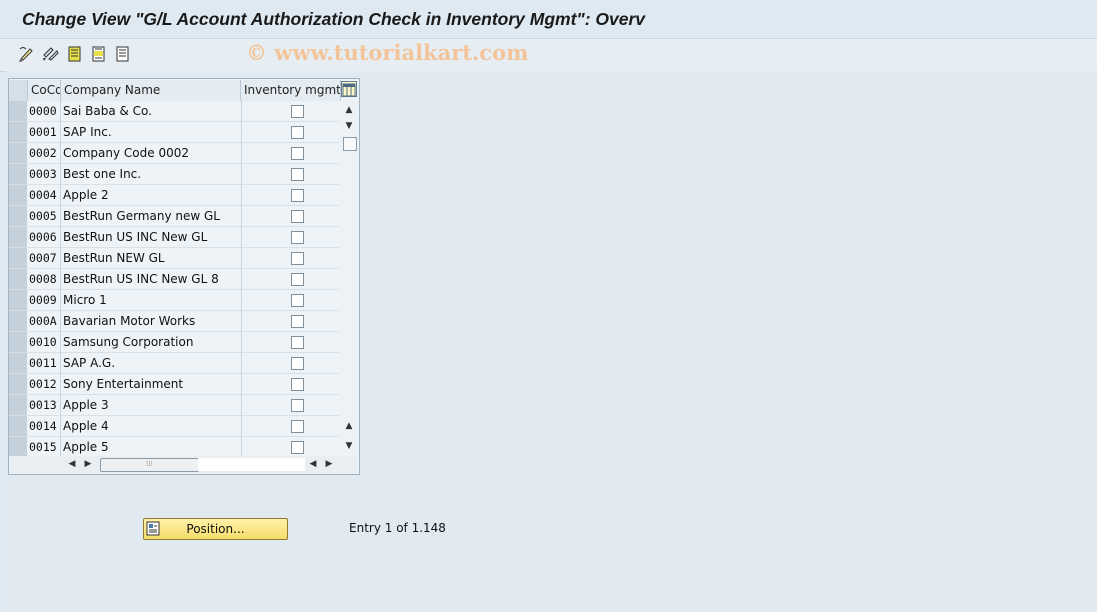 The image size is (1097, 612). What do you see at coordinates (349, 126) in the screenshot?
I see `scroll-page-down-icon: ▼` at bounding box center [349, 126].